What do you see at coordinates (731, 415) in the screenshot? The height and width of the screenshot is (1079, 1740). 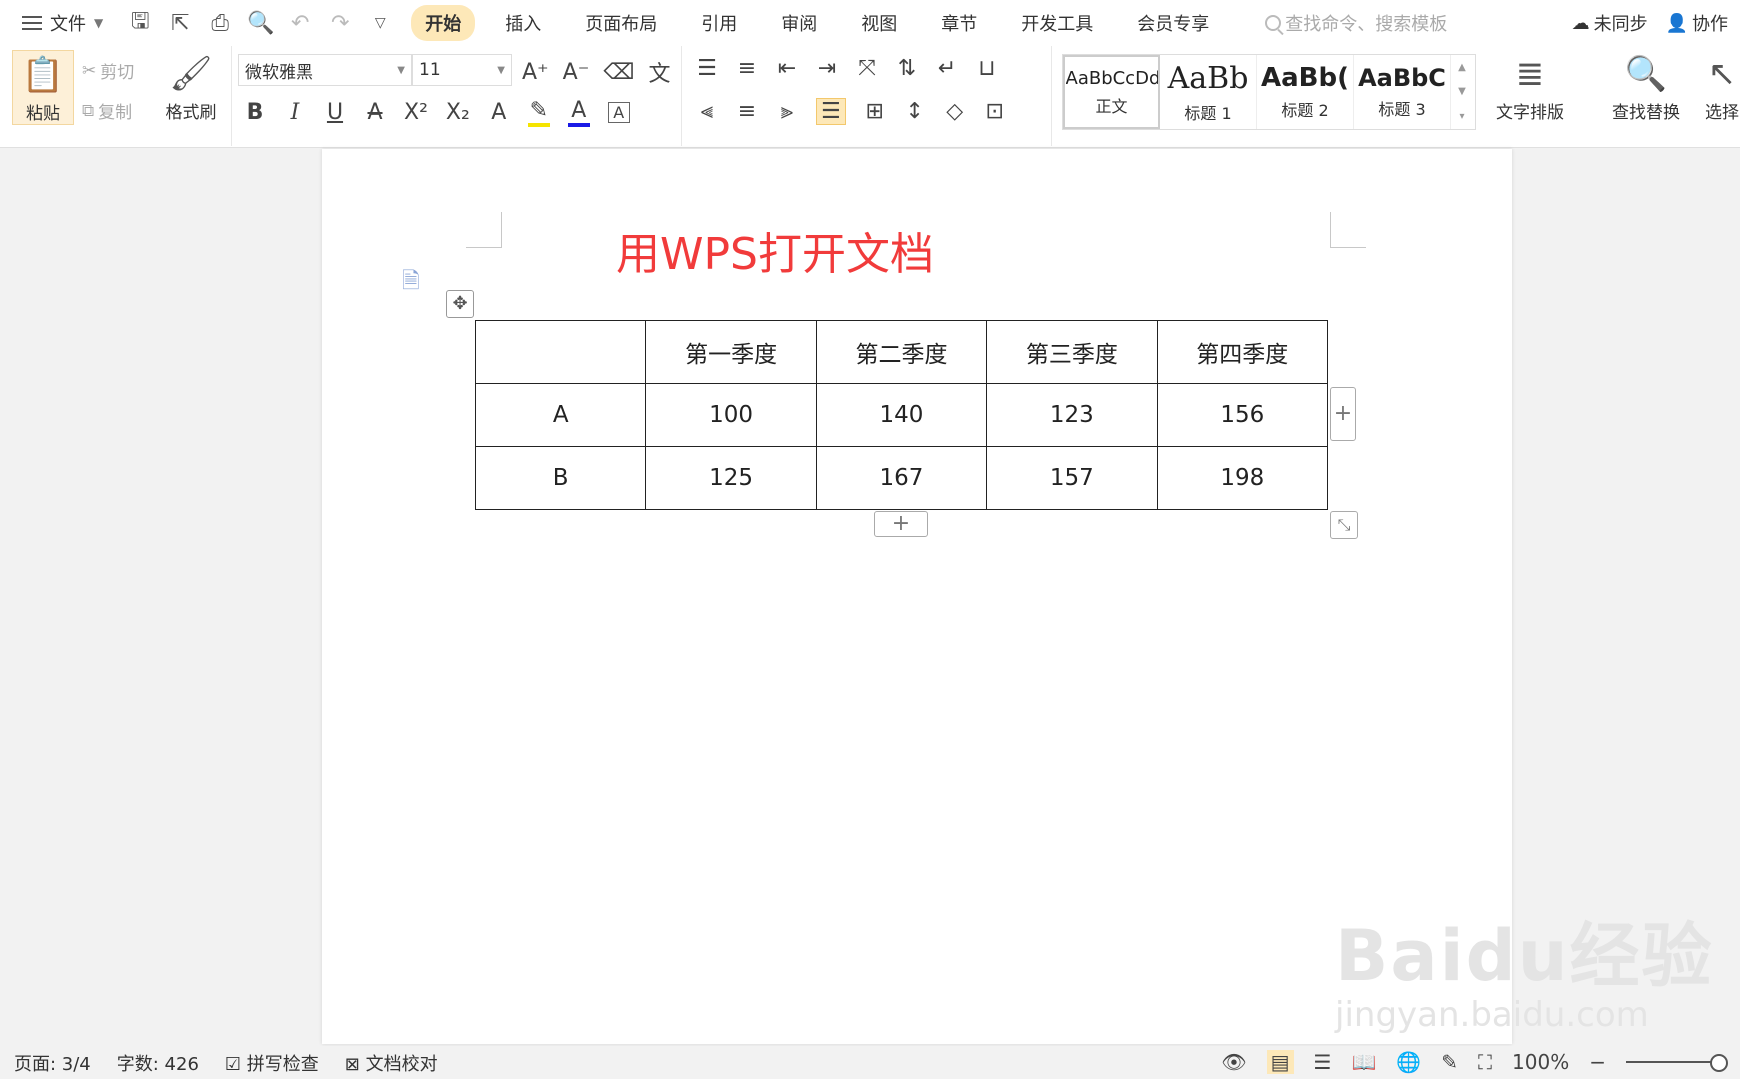 I see `table-cell: 100` at bounding box center [731, 415].